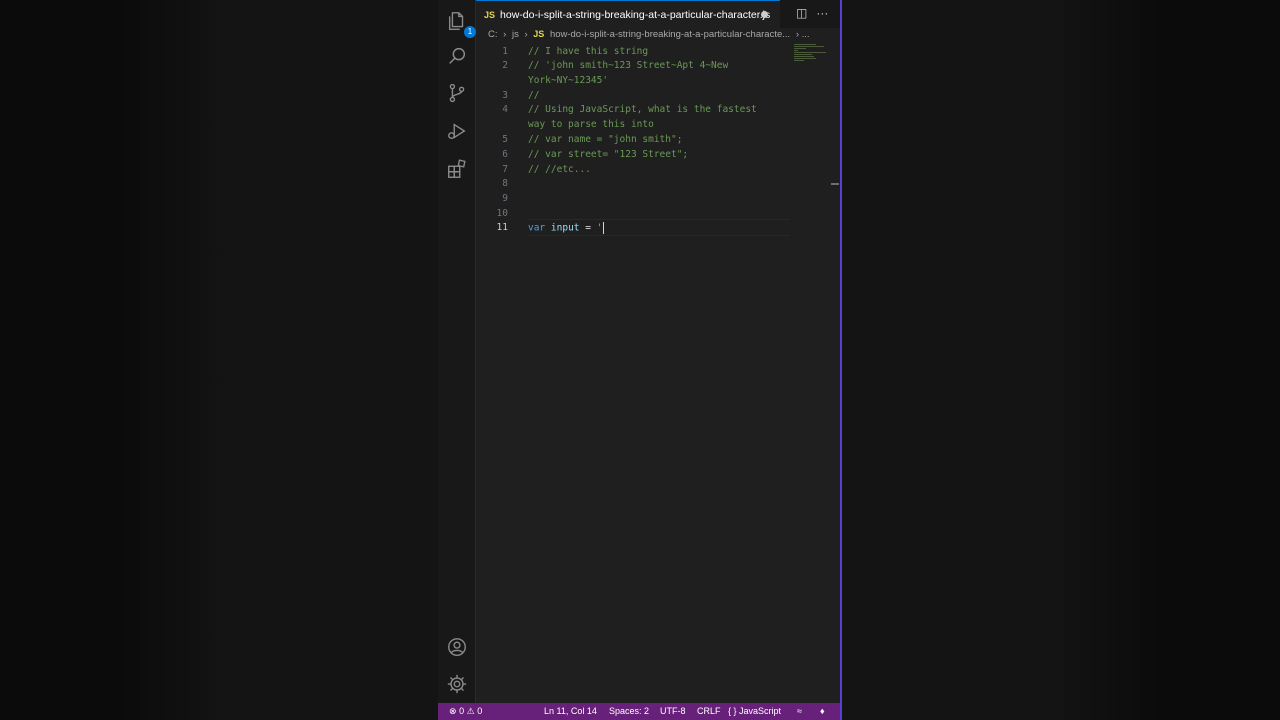 This screenshot has height=720, width=1280. I want to click on explorer-badge: 1, so click(470, 32).